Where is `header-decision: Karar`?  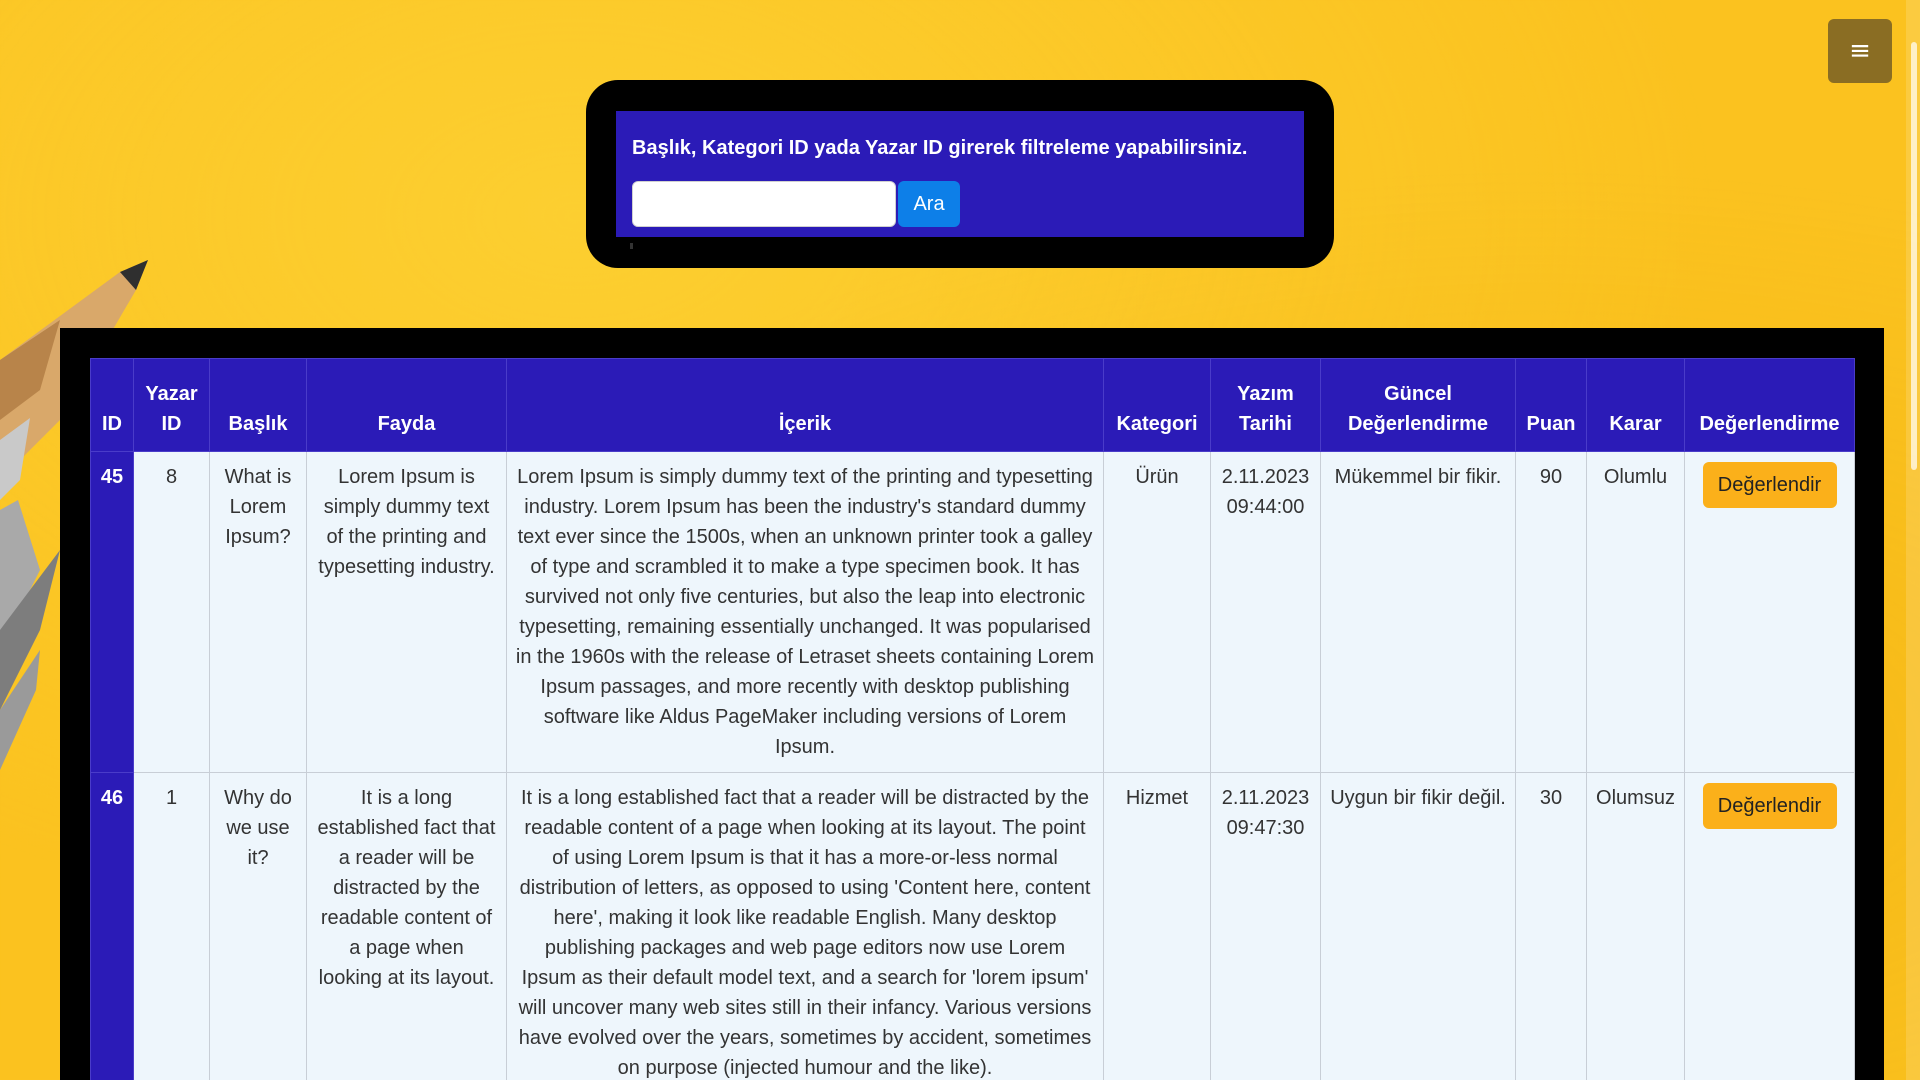 header-decision: Karar is located at coordinates (1635, 405).